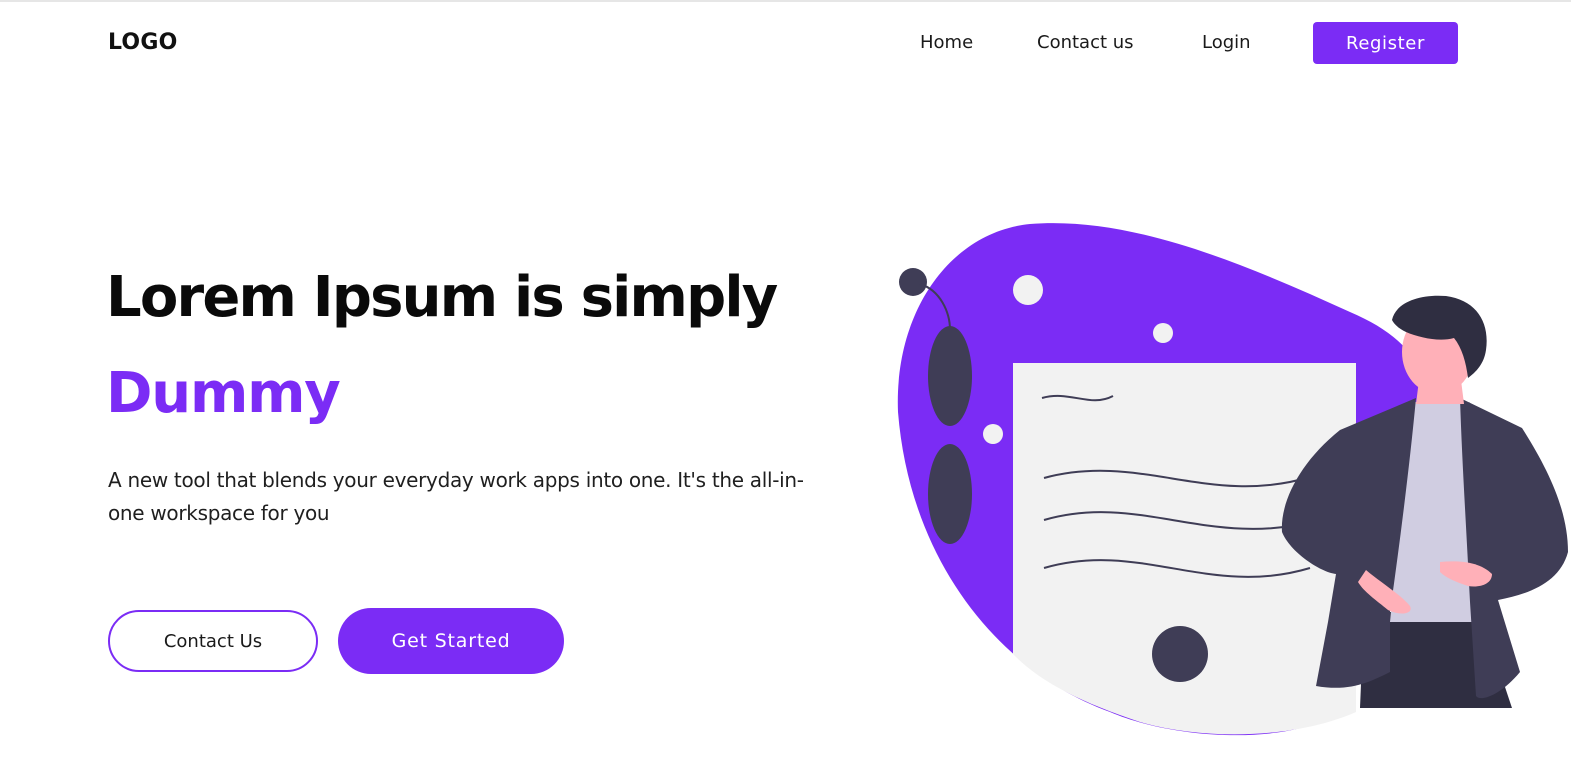 Image resolution: width=1571 pixels, height=781 pixels. I want to click on board-dark-circle, so click(1180, 654).